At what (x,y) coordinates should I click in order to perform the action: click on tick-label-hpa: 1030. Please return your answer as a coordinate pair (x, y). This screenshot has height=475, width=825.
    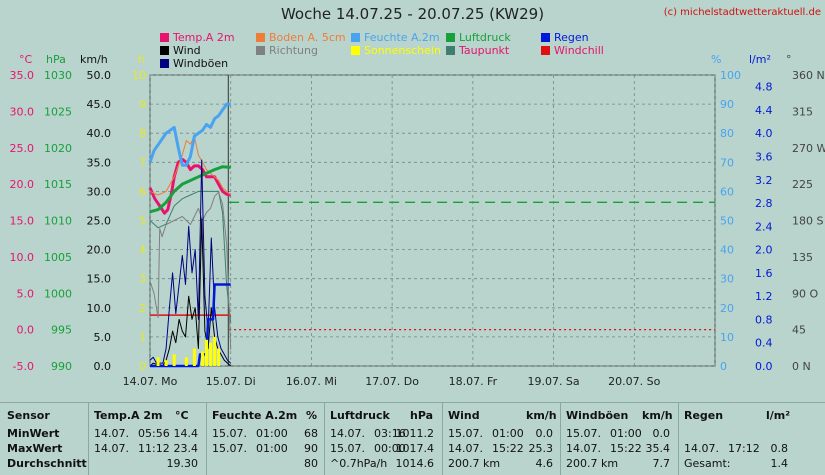
    Looking at the image, I should click on (58, 75).